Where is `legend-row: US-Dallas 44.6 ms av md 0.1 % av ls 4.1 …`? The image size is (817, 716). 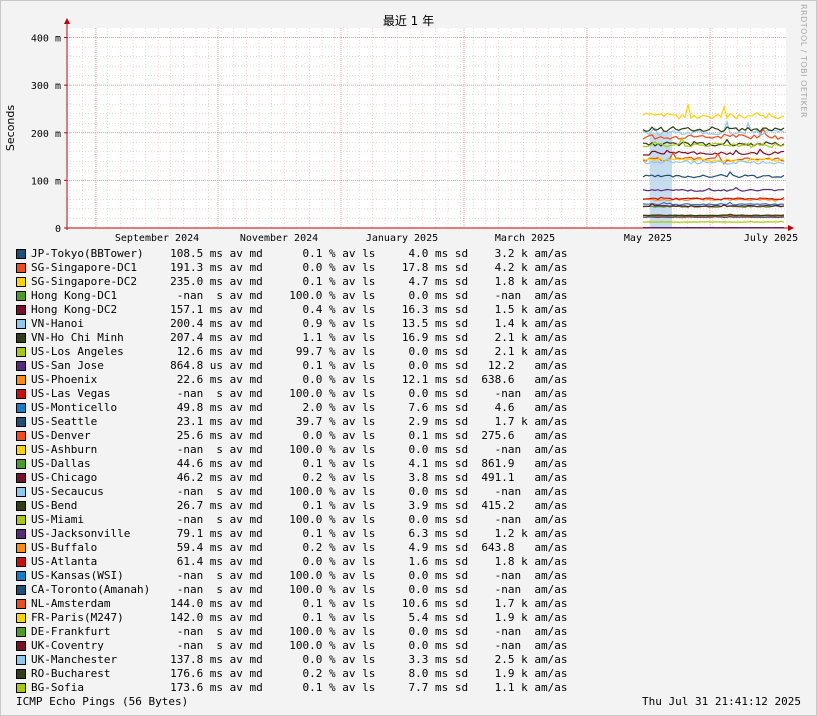
legend-row: US-Dallas 44.6 ms av md 0.1 % av ls 4.1 … is located at coordinates (316, 464).